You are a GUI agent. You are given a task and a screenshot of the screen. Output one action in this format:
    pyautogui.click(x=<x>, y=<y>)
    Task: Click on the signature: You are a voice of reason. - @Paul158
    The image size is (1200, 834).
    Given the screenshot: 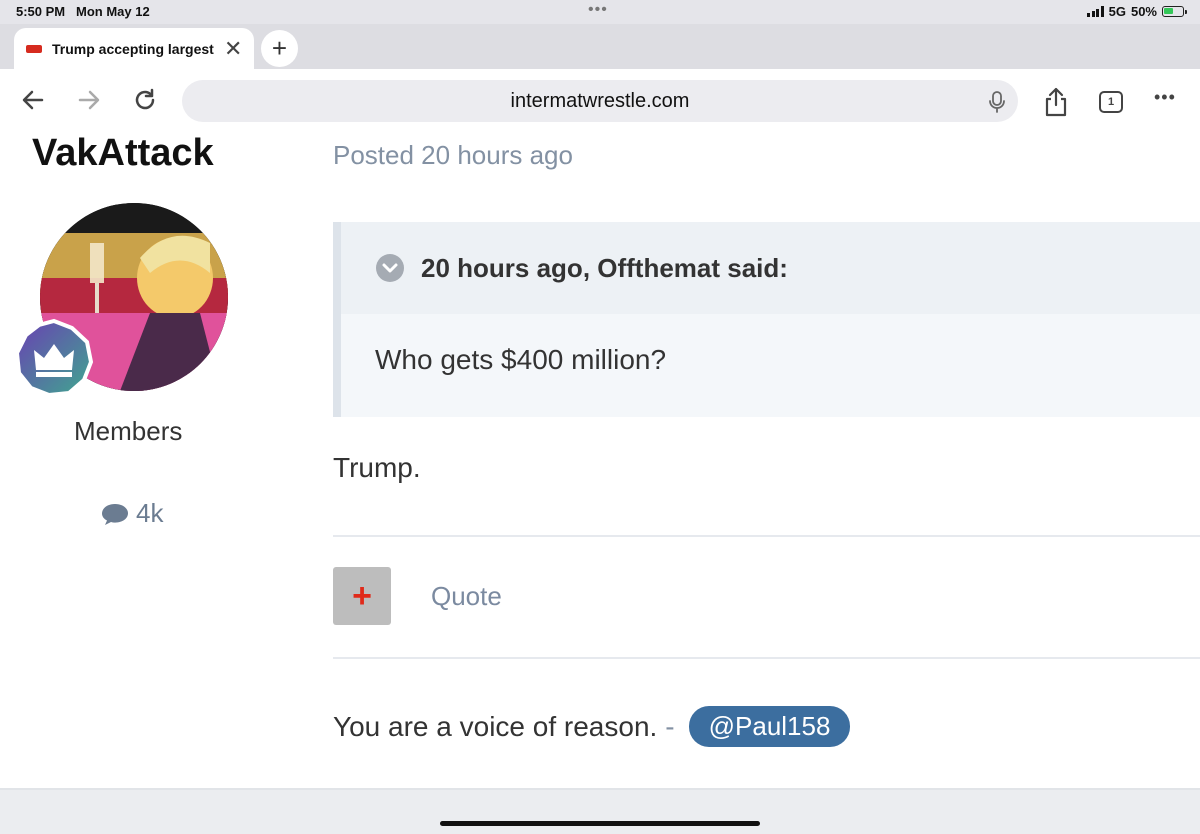 What is the action you would take?
    pyautogui.click(x=592, y=726)
    